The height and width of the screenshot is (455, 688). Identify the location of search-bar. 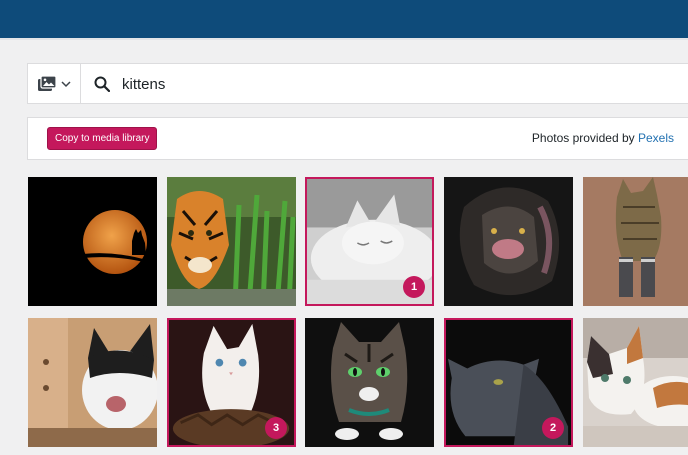
(357, 83).